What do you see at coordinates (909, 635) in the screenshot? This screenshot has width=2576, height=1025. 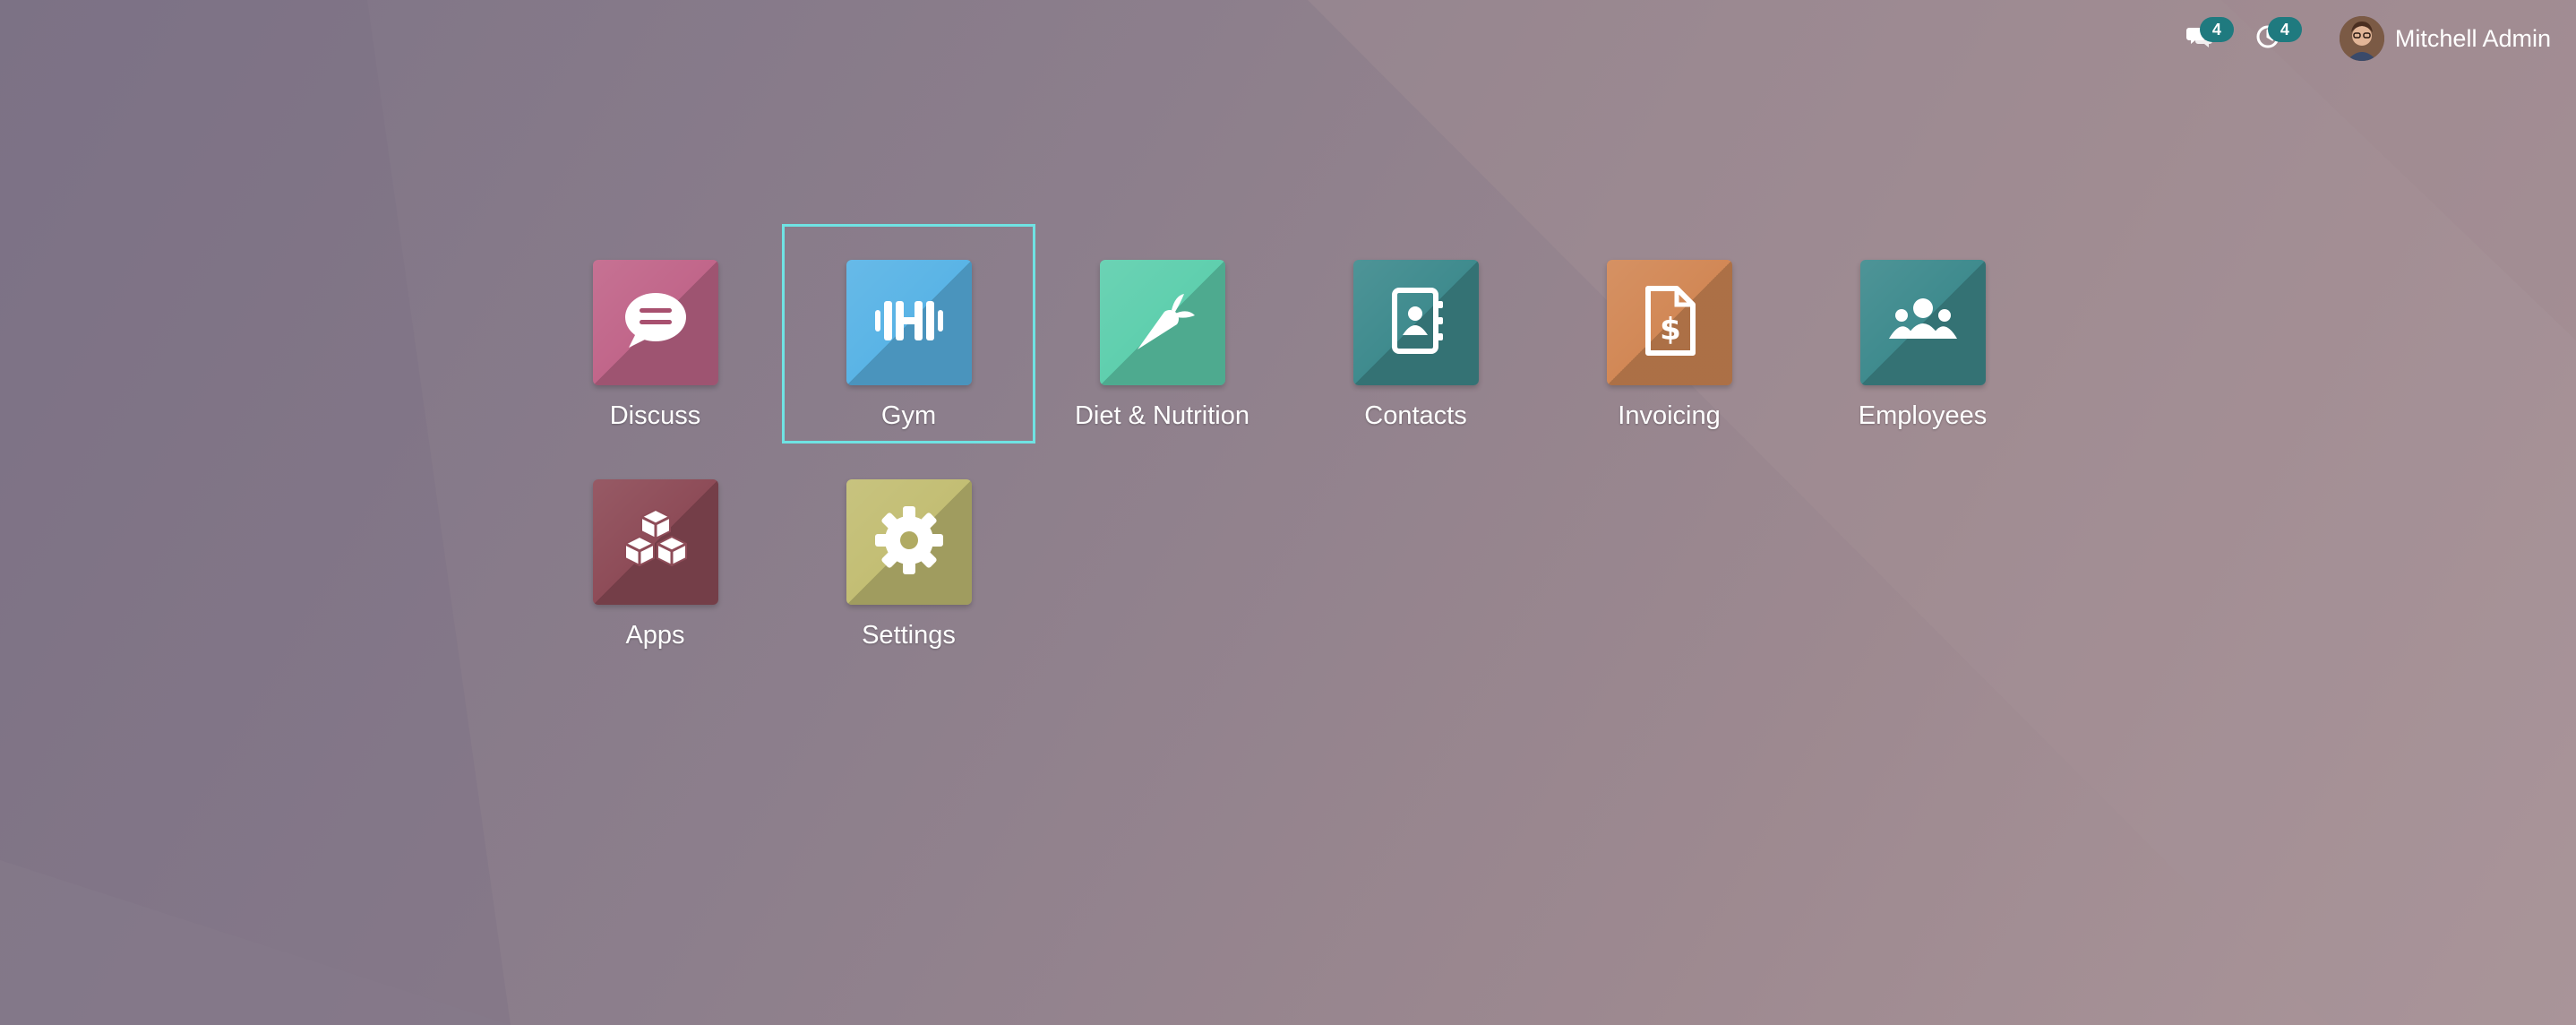 I see `app-label: Settings` at bounding box center [909, 635].